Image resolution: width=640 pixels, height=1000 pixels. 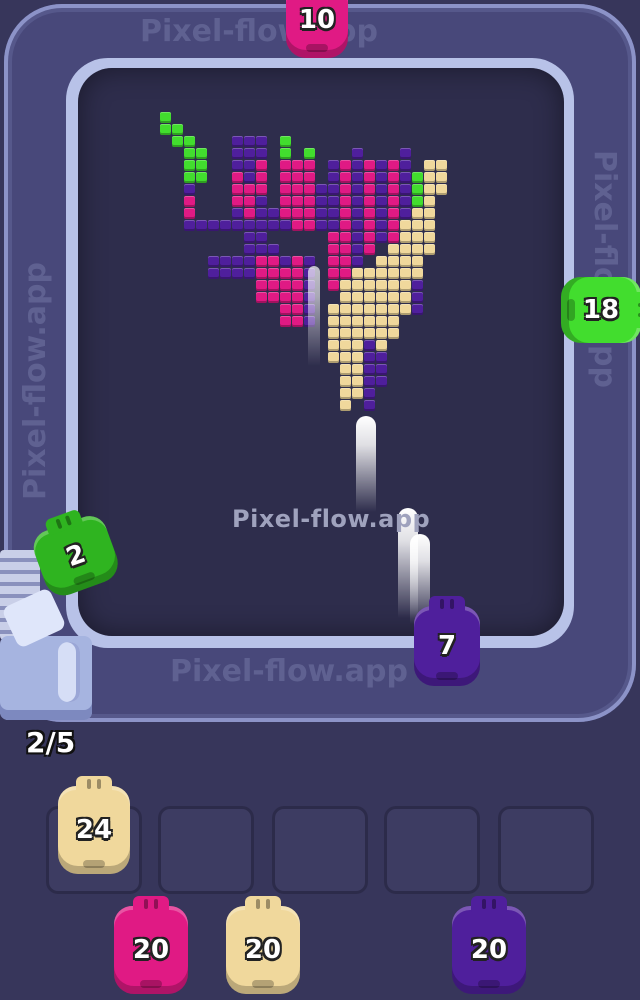 I want to click on pig-top: 10, so click(x=317, y=29).